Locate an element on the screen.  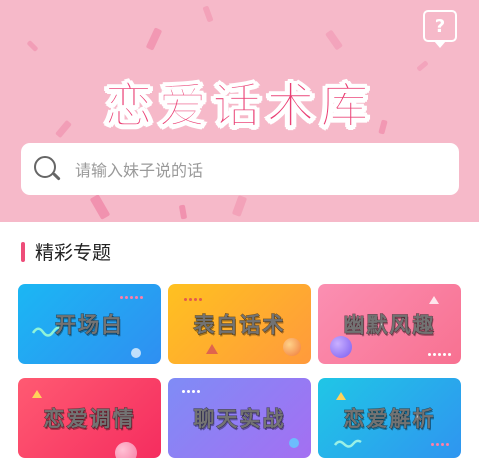
topic-card-label: 恋爱调情 is located at coordinates (89, 419).